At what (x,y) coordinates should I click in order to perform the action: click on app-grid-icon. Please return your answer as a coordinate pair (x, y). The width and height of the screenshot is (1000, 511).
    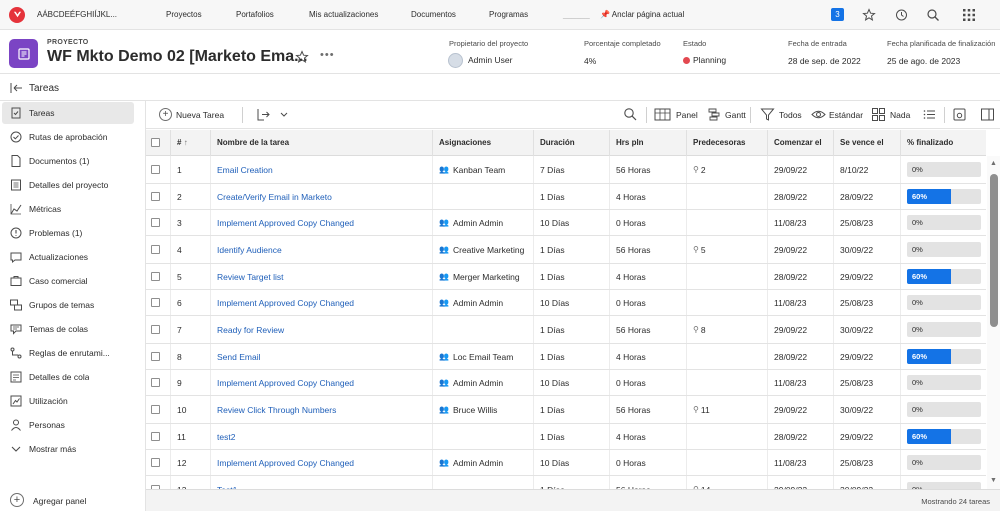
    Looking at the image, I should click on (969, 15).